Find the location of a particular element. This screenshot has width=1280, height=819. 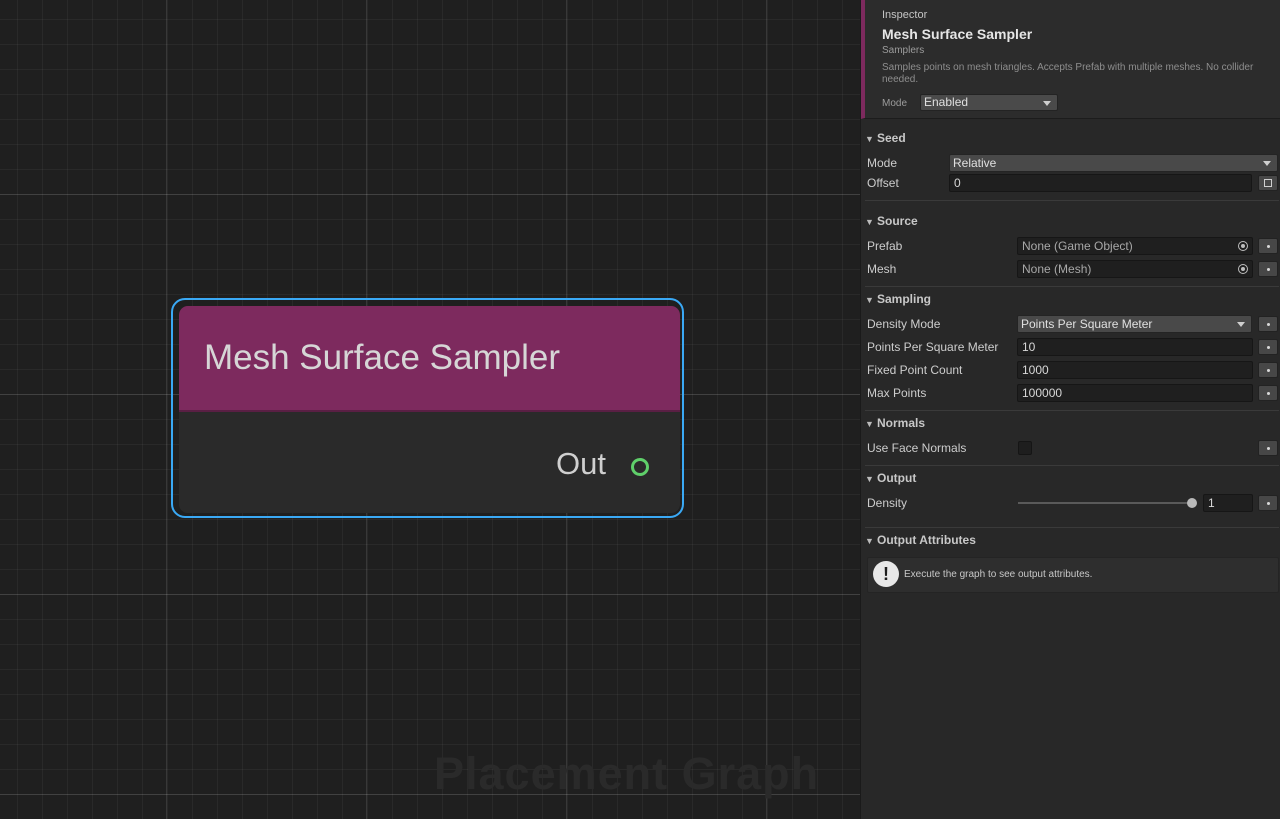

use-face-normals-options-button is located at coordinates (1268, 448).